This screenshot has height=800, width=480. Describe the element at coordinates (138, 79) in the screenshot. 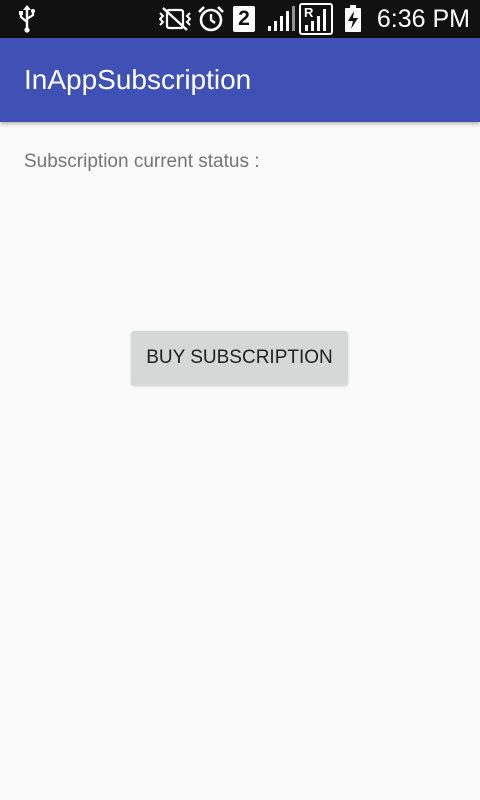

I see `app-title: InAppSubscription` at that location.